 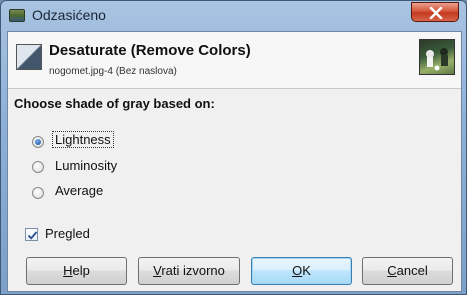 What do you see at coordinates (69, 15) in the screenshot?
I see `window-title: Odzasićeno` at bounding box center [69, 15].